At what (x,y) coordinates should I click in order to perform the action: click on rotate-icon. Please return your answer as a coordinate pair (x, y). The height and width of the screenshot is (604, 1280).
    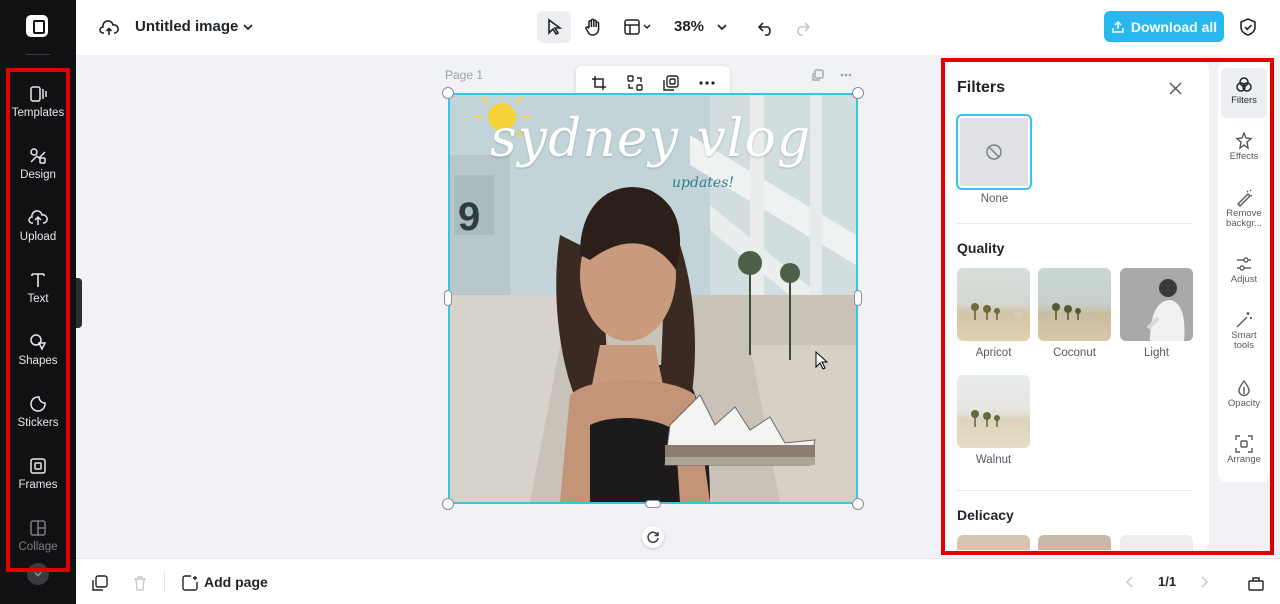
    Looking at the image, I should click on (653, 537).